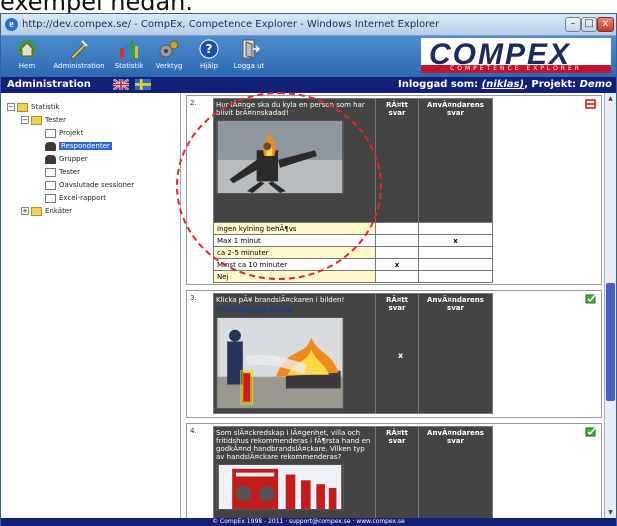  Describe the element at coordinates (121, 84) in the screenshot. I see `uk-flag-icon` at that location.